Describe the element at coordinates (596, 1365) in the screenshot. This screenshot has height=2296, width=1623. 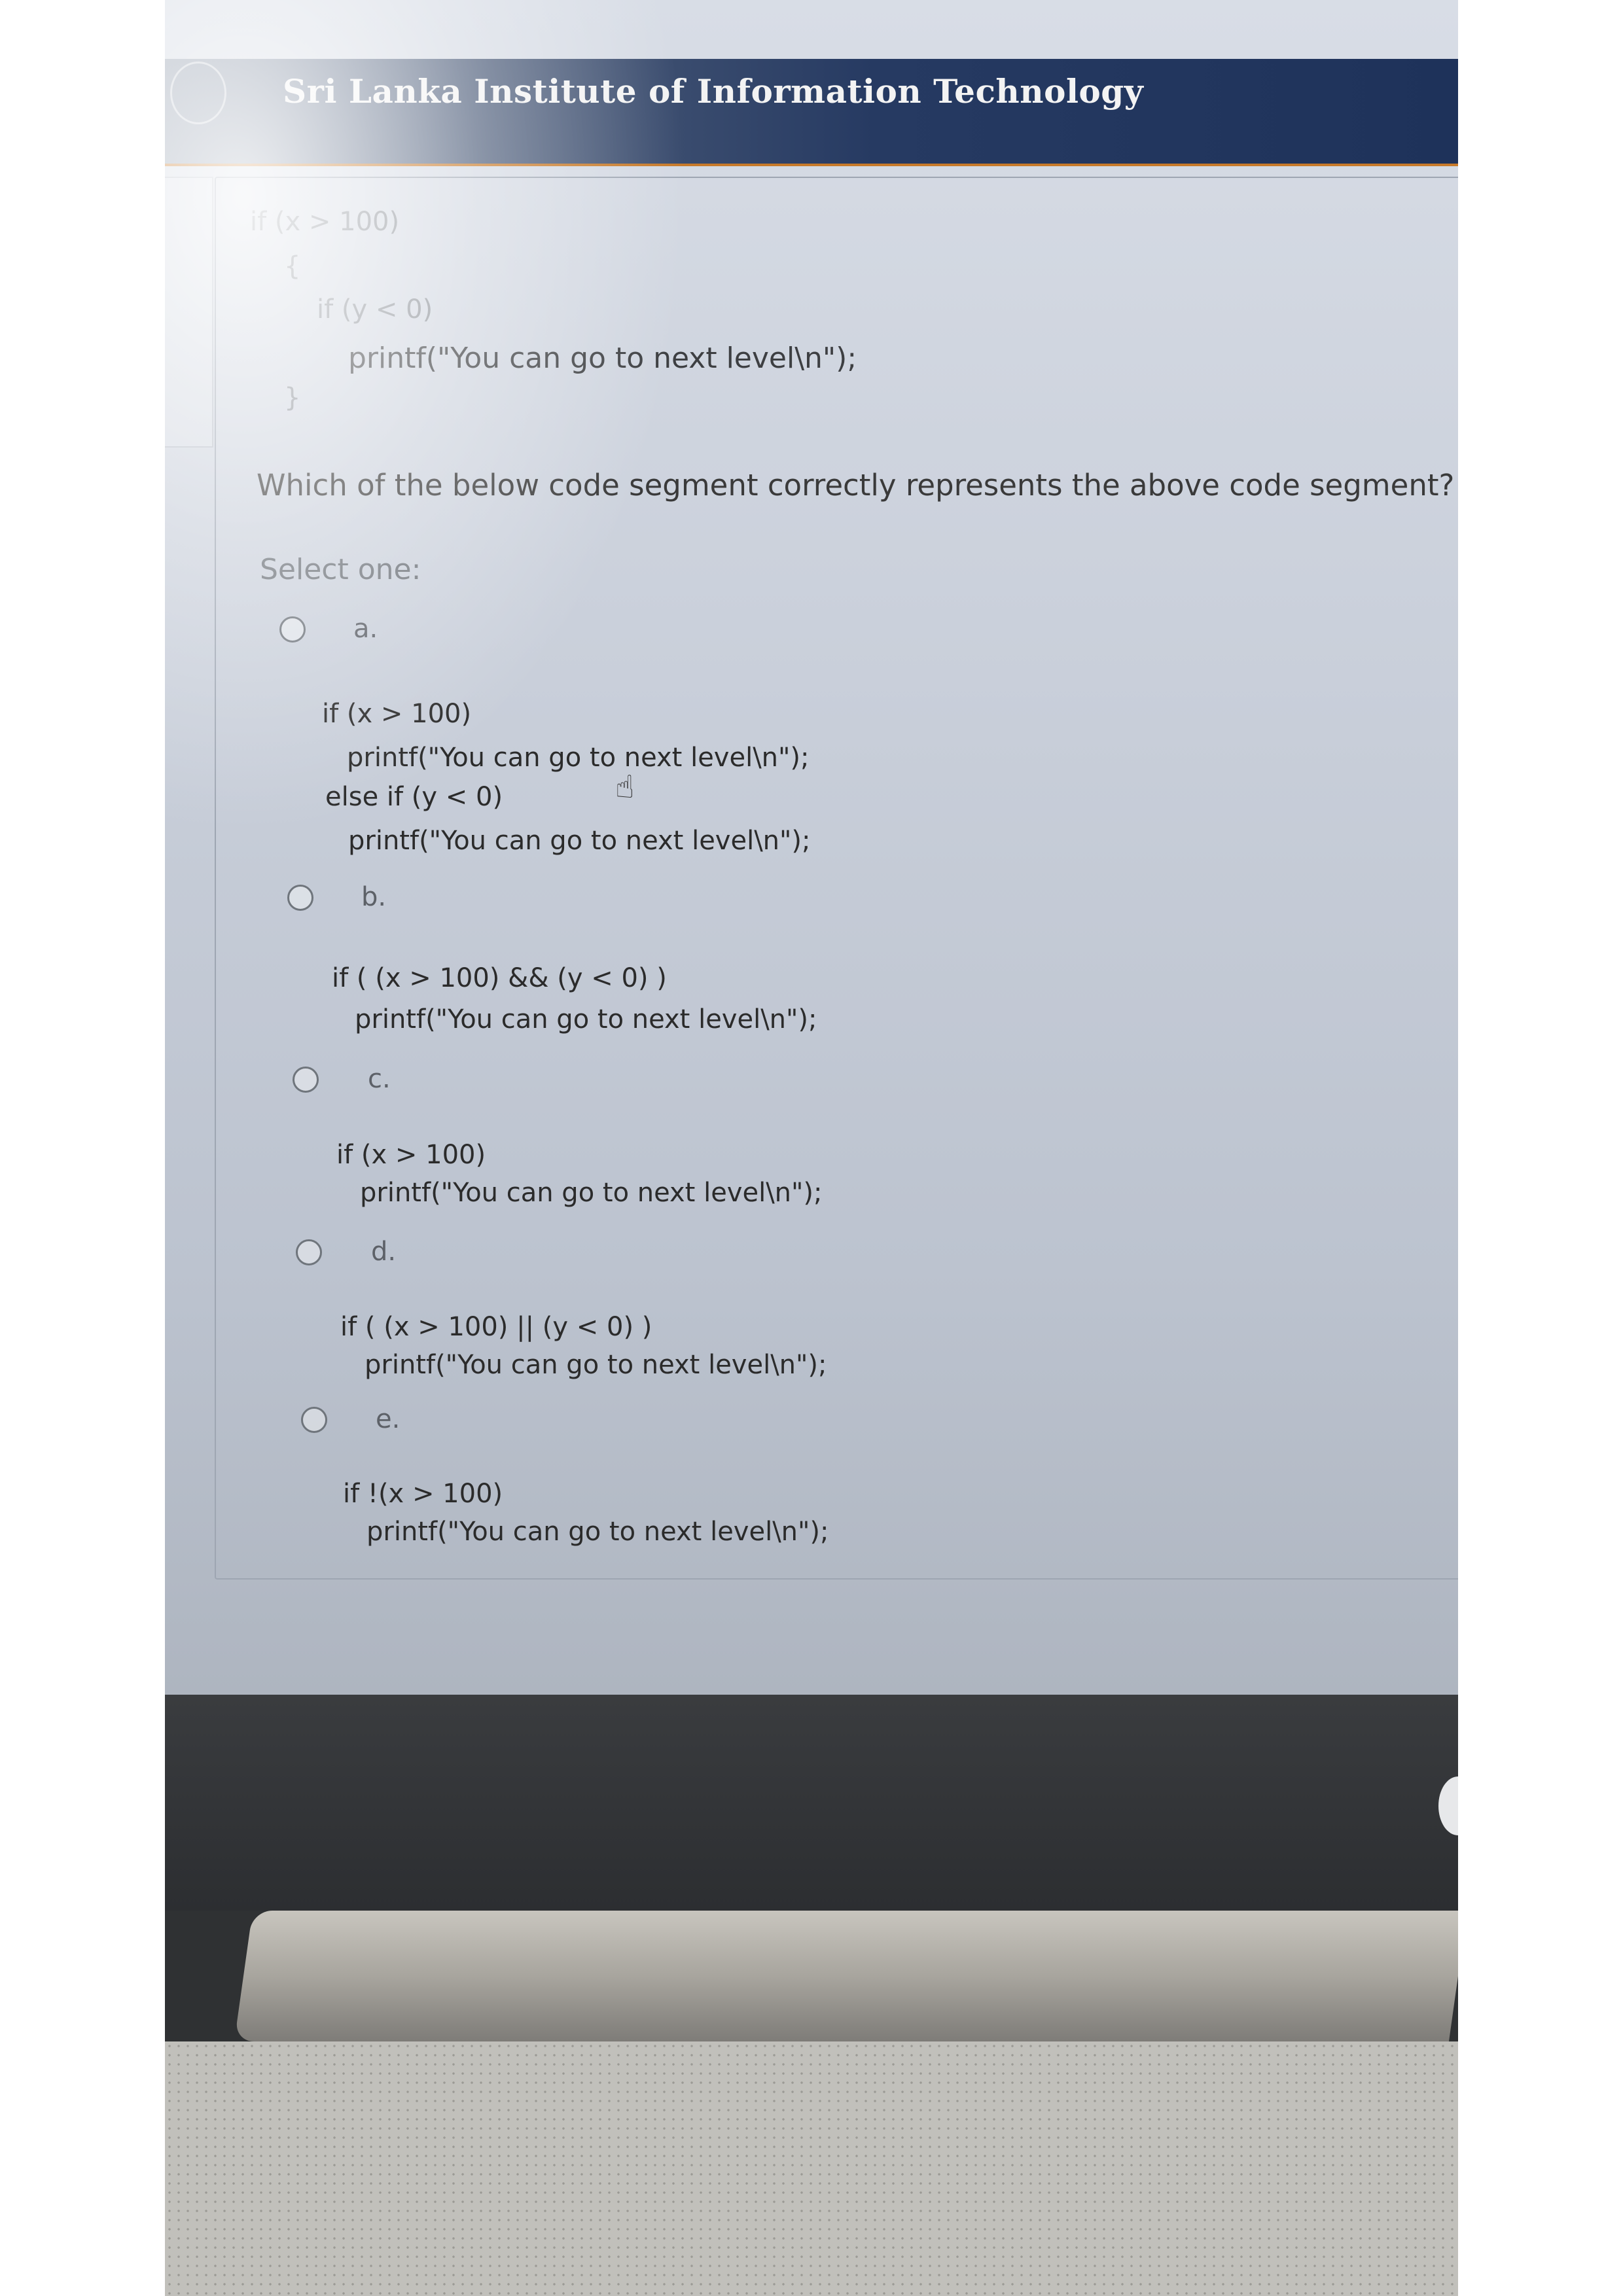
I see `option-d-code-line: printf("You can go to next level\n");` at that location.